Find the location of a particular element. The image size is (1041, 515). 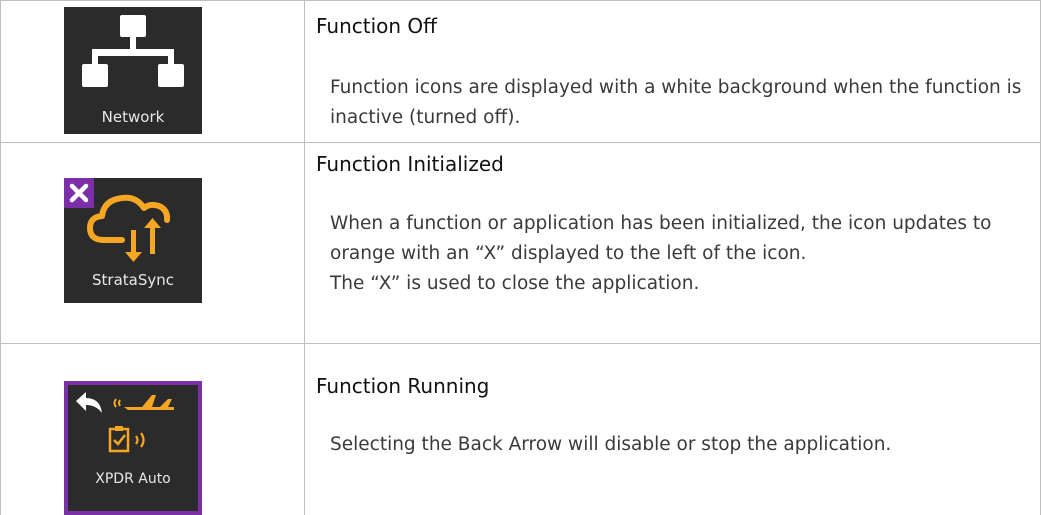

table-border-left is located at coordinates (0, 257).